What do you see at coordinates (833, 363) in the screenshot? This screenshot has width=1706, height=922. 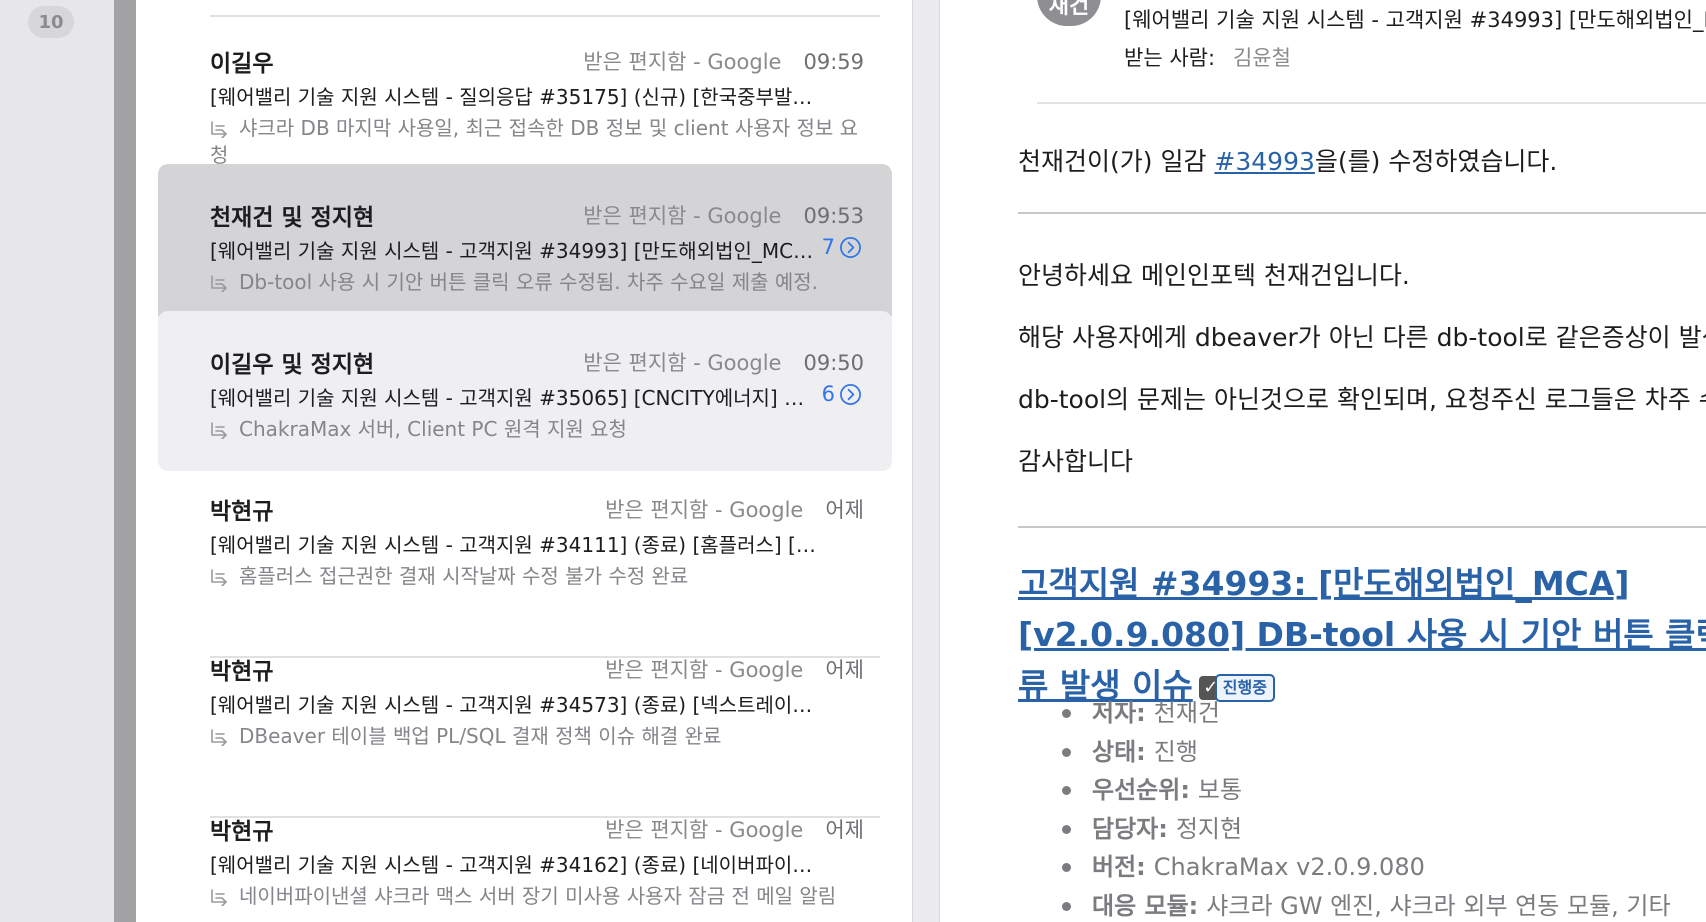 I see `message-time: 09:50` at bounding box center [833, 363].